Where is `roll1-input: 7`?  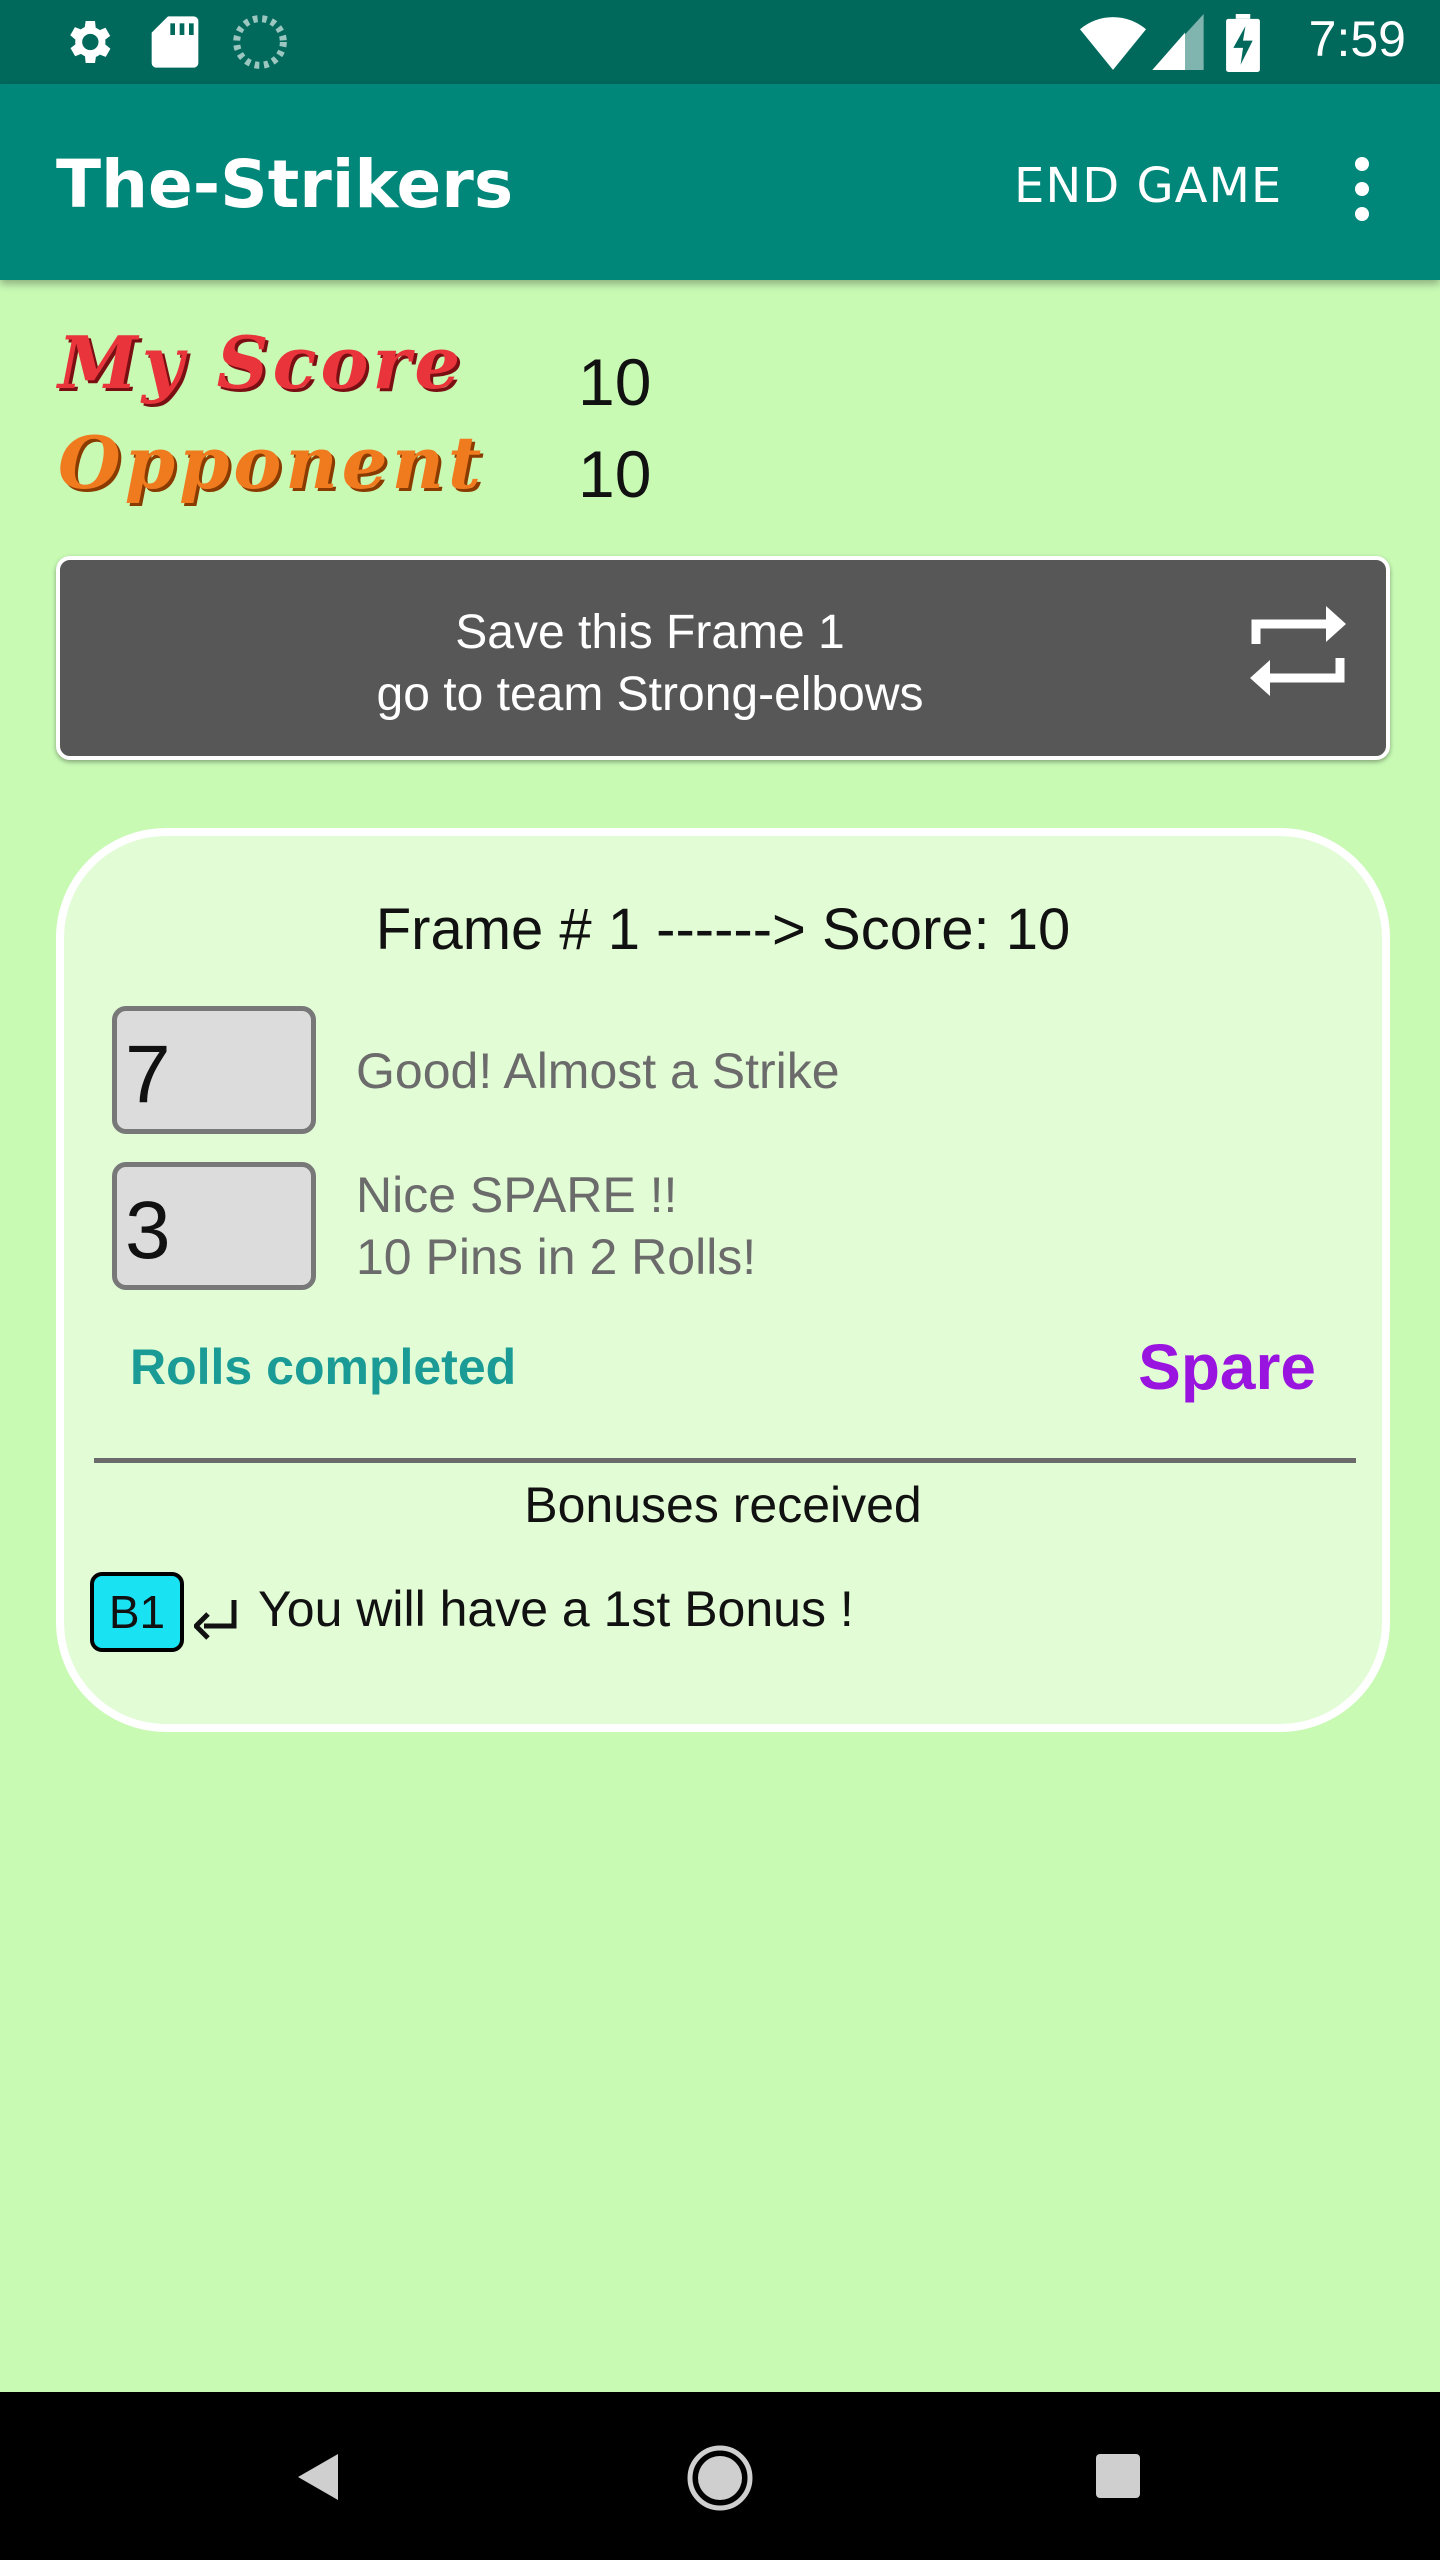 roll1-input: 7 is located at coordinates (214, 1070).